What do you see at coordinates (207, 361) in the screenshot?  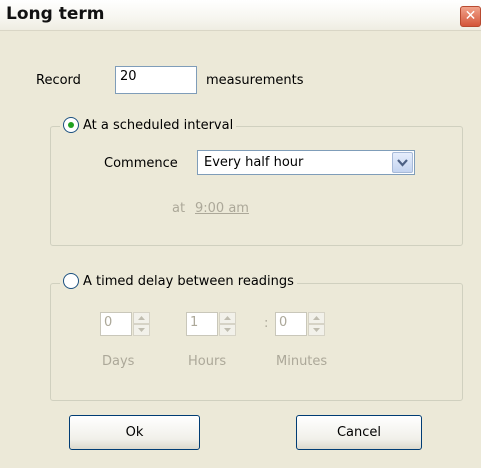 I see `hours-label: Hours` at bounding box center [207, 361].